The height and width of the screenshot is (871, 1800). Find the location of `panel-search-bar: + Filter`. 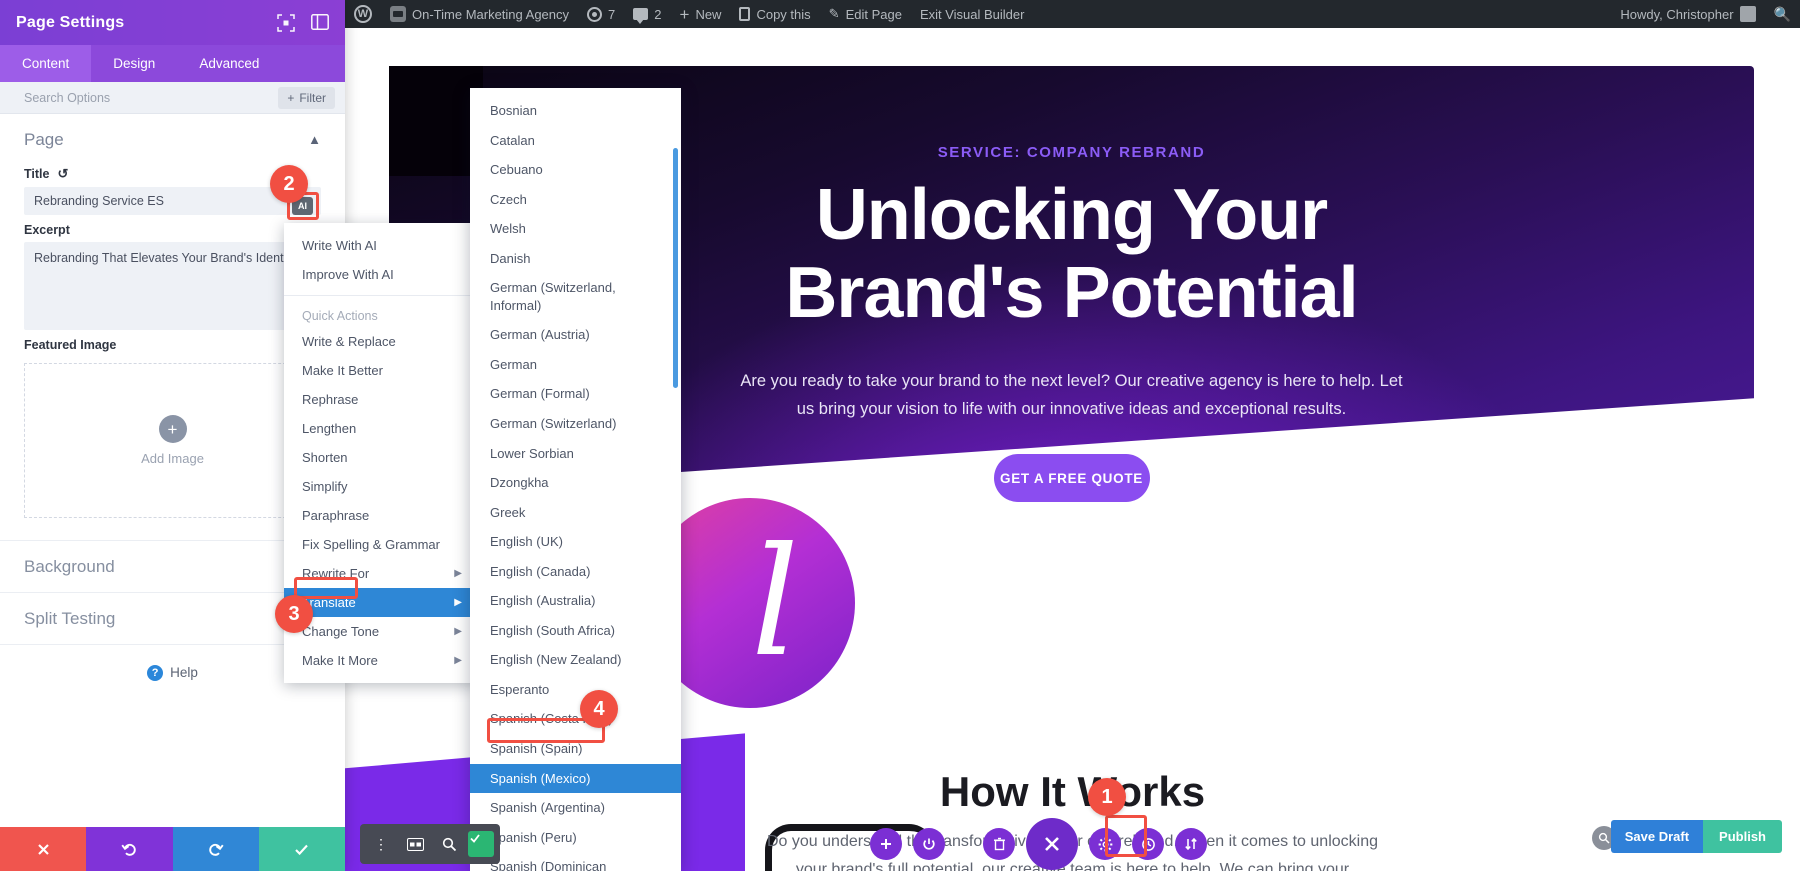

panel-search-bar: + Filter is located at coordinates (172, 98).